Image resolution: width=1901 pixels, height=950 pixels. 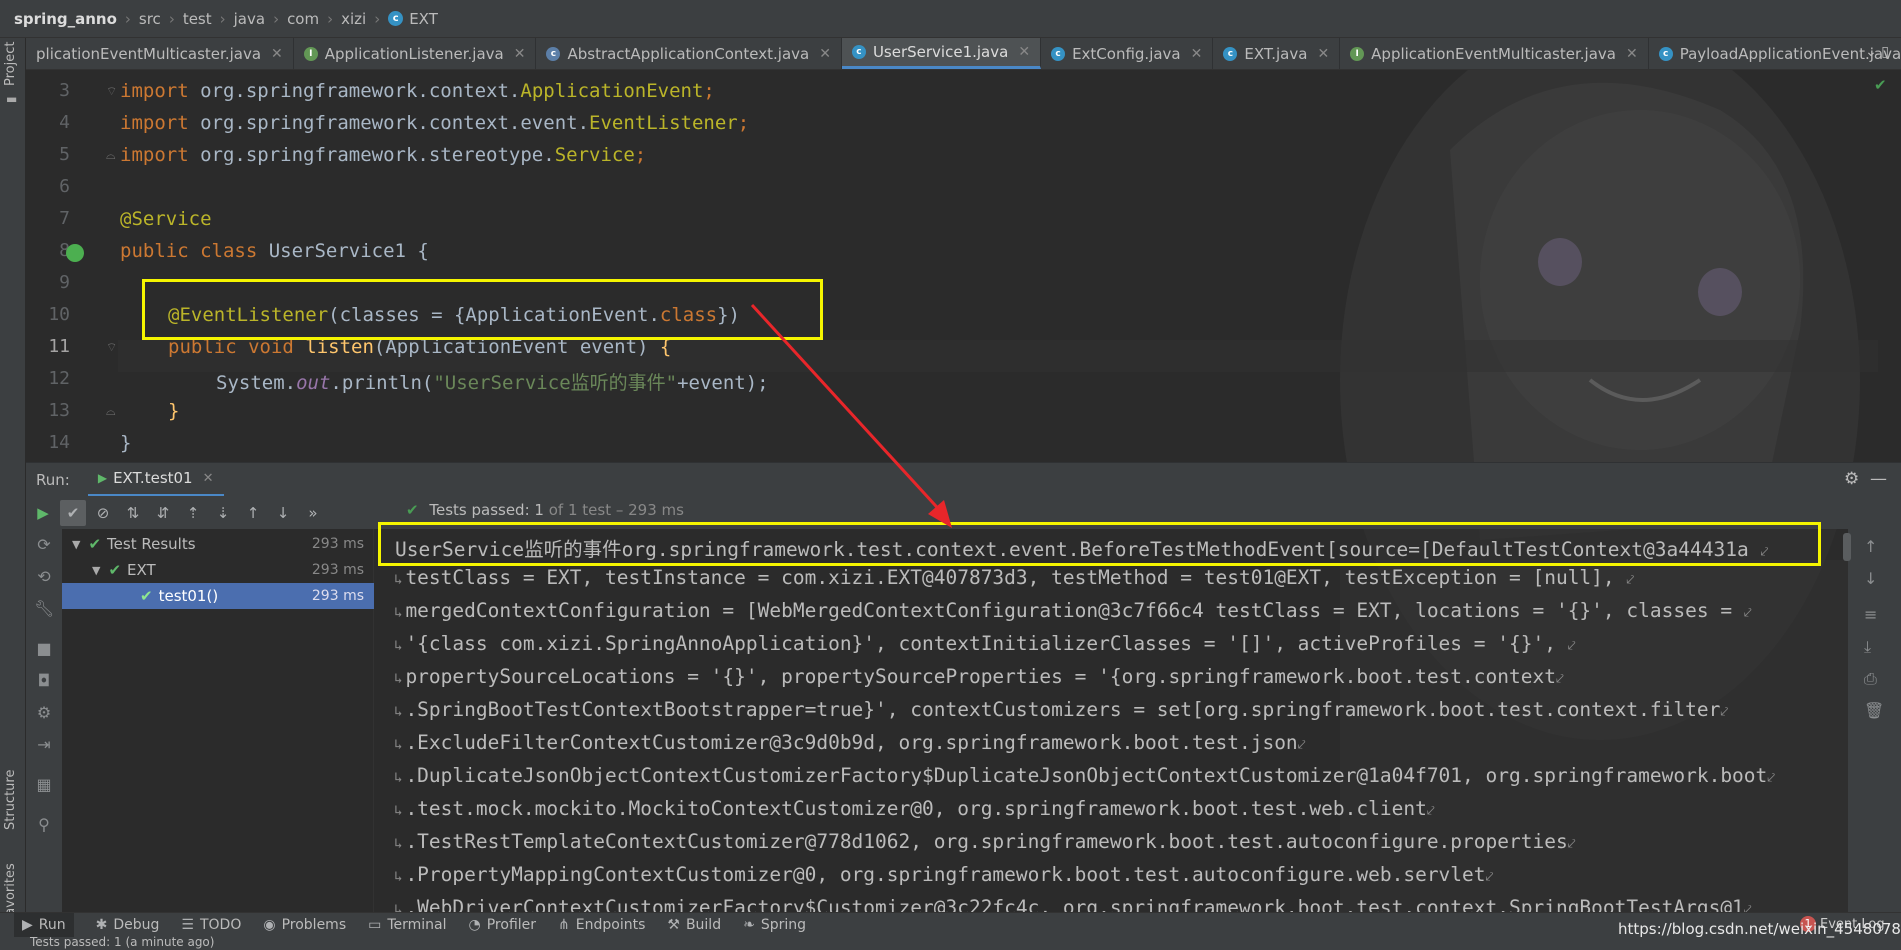 I want to click on tool-debug: ✱ Debug, so click(x=128, y=925).